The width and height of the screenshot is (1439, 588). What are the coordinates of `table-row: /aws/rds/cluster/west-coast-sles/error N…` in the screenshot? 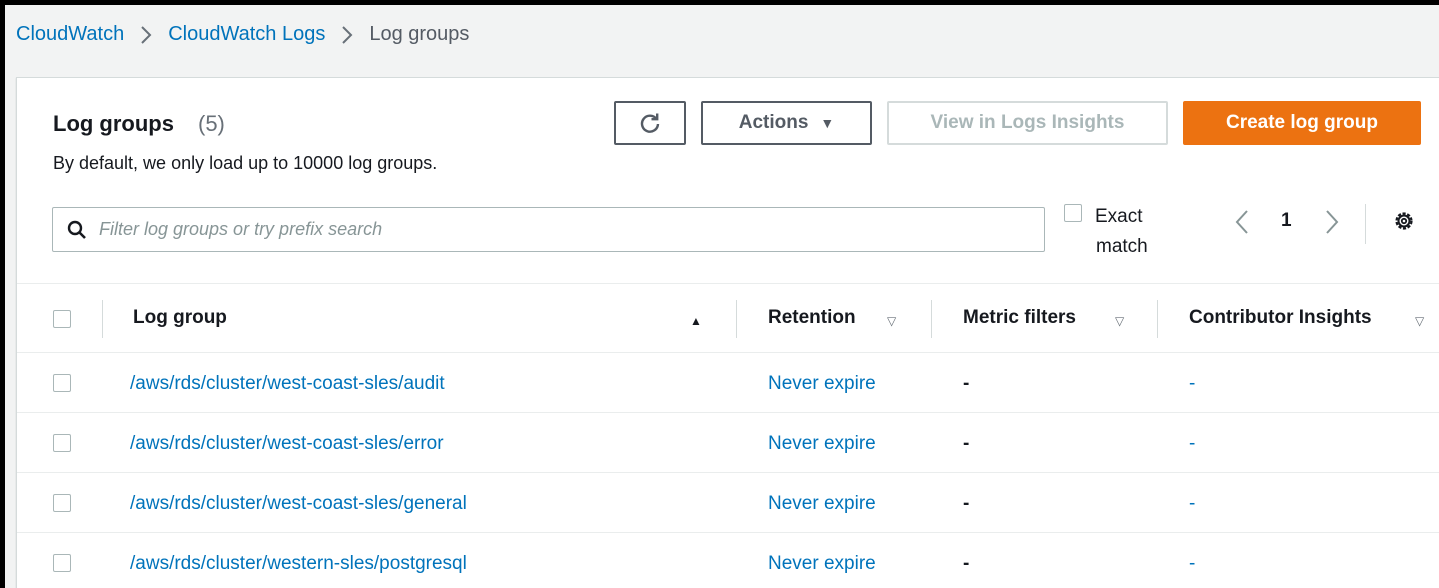 It's located at (728, 443).